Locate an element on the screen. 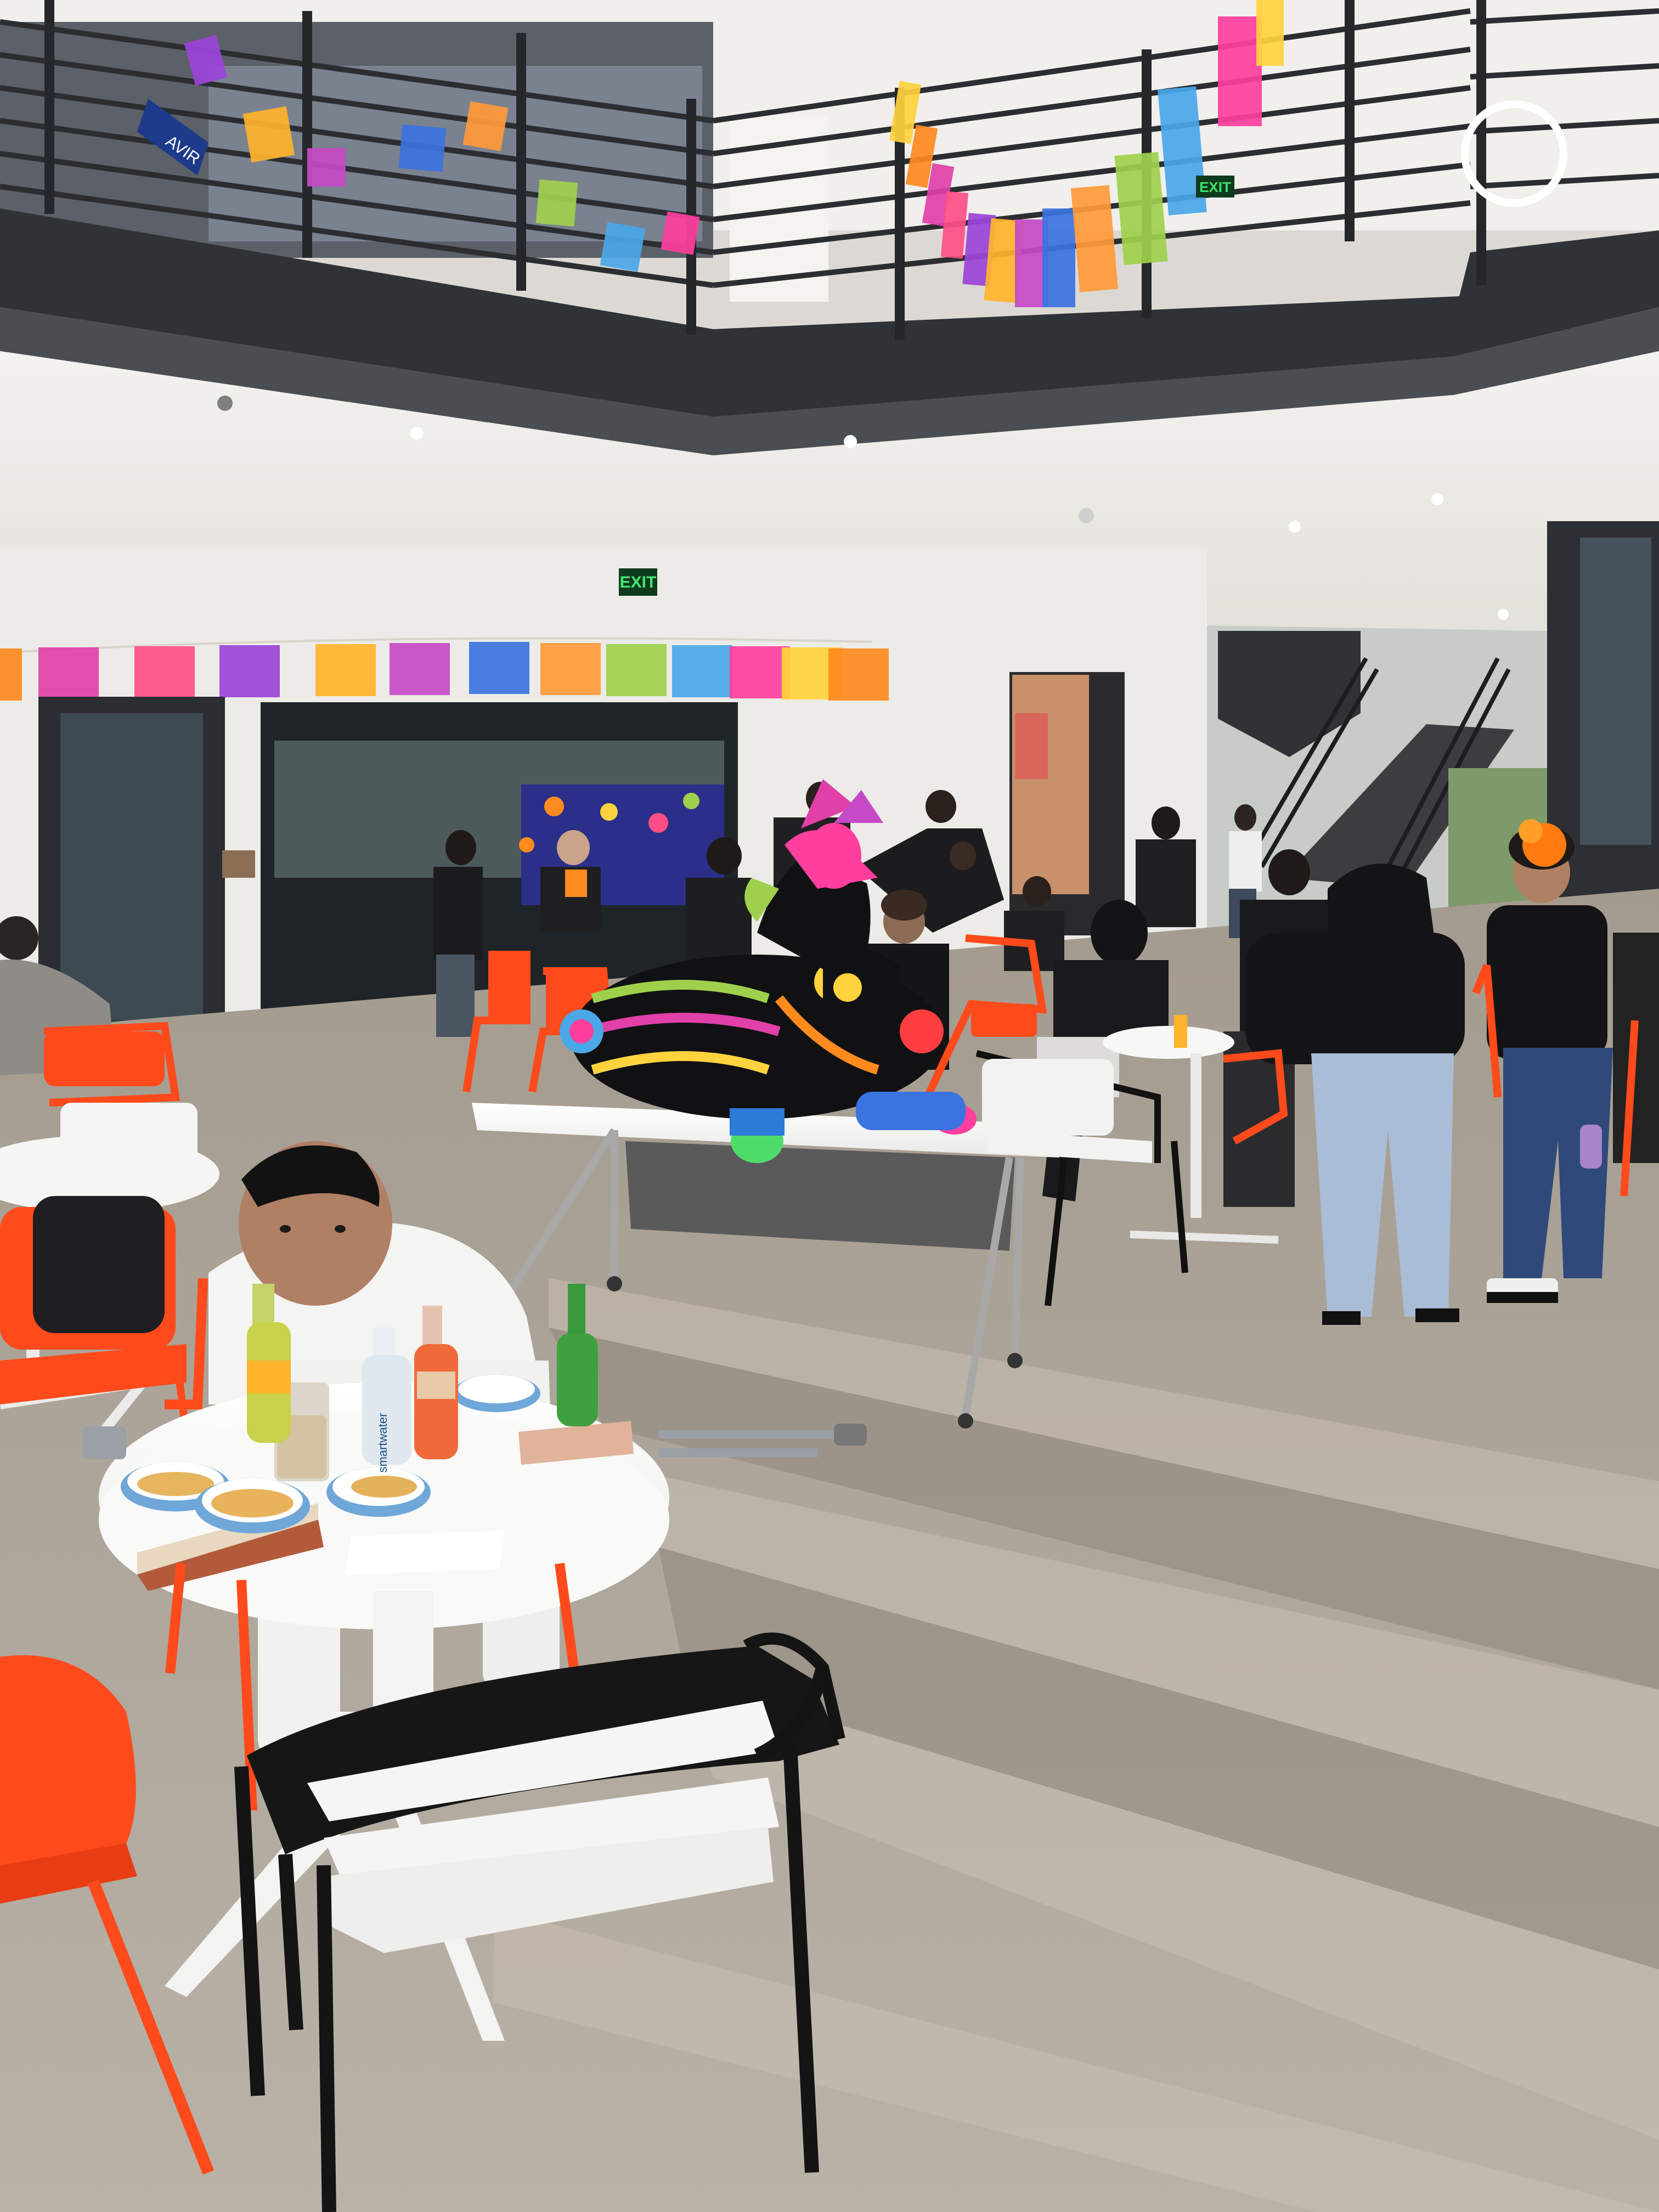  exit-sign-text: EXIT is located at coordinates (639, 582).